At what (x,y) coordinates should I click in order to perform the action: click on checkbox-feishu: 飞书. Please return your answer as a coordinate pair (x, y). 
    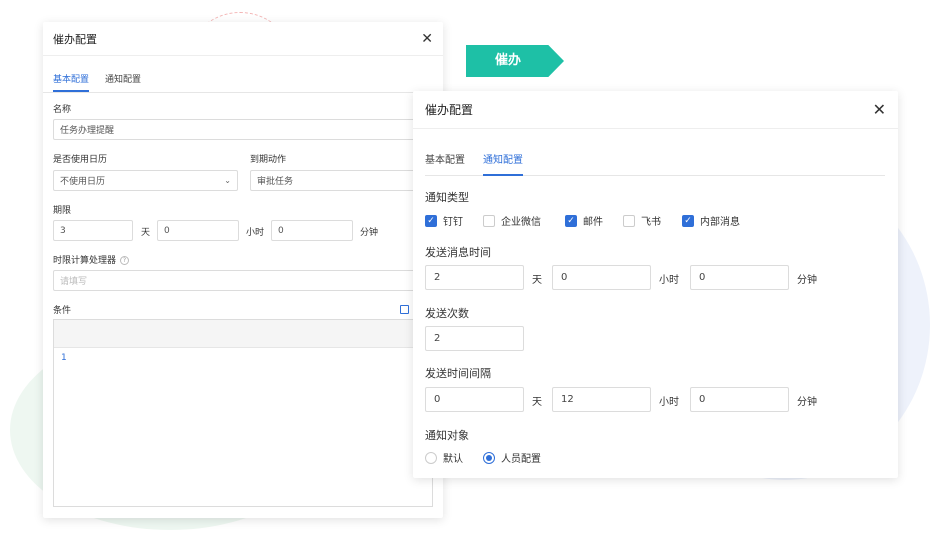
    Looking at the image, I should click on (642, 220).